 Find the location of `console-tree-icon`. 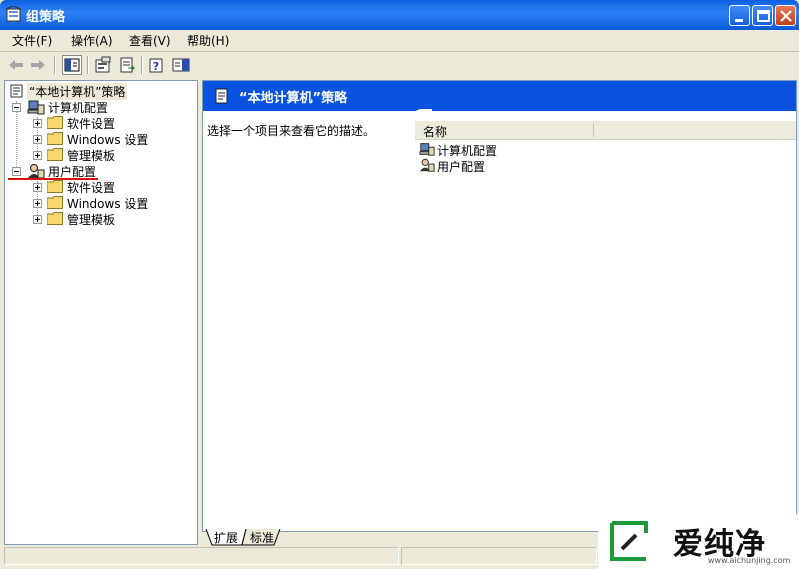

console-tree-icon is located at coordinates (72, 65).